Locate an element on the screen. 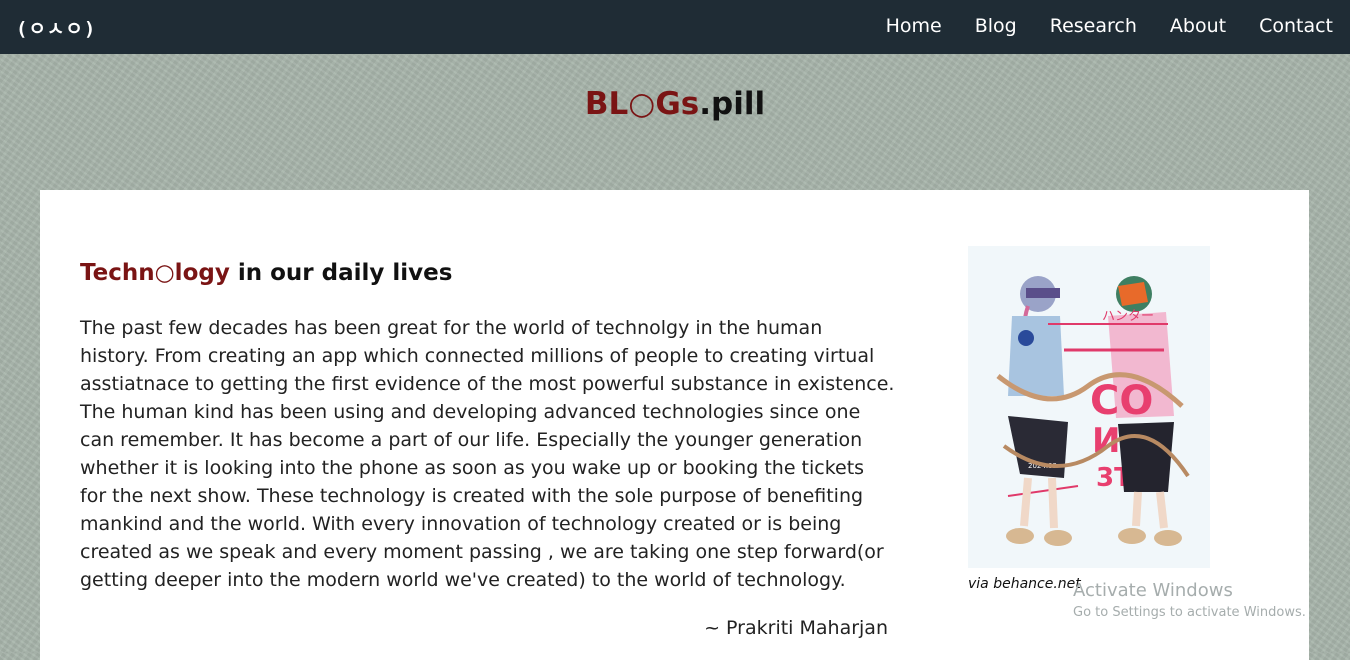 Image resolution: width=1350 pixels, height=660 pixels. nav-link-contact: Contact is located at coordinates (1296, 26).